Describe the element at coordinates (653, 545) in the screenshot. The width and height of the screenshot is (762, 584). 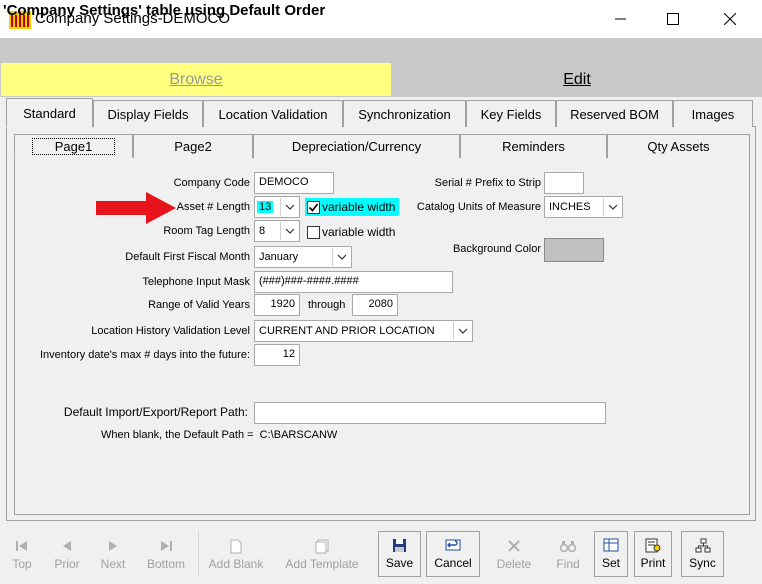
I see `print-report-icon` at that location.